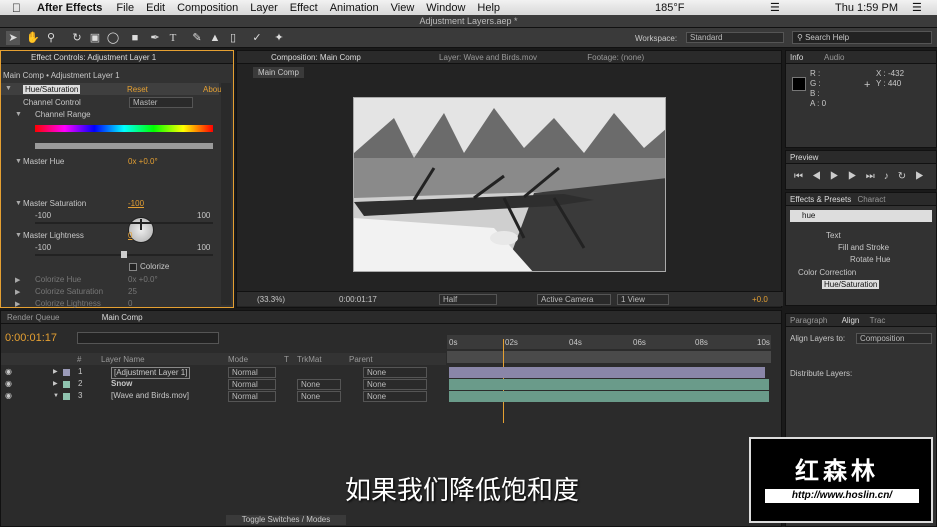 The width and height of the screenshot is (937, 527). Describe the element at coordinates (264, 8) in the screenshot. I see `menu-layer: Layer` at that location.